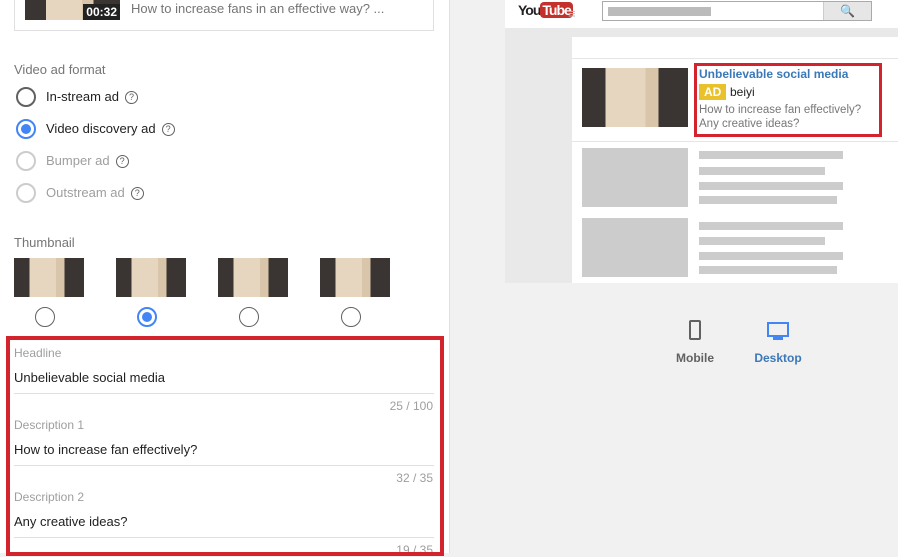  Describe the element at coordinates (101, 12) in the screenshot. I see `video-duration: 00:32` at that location.